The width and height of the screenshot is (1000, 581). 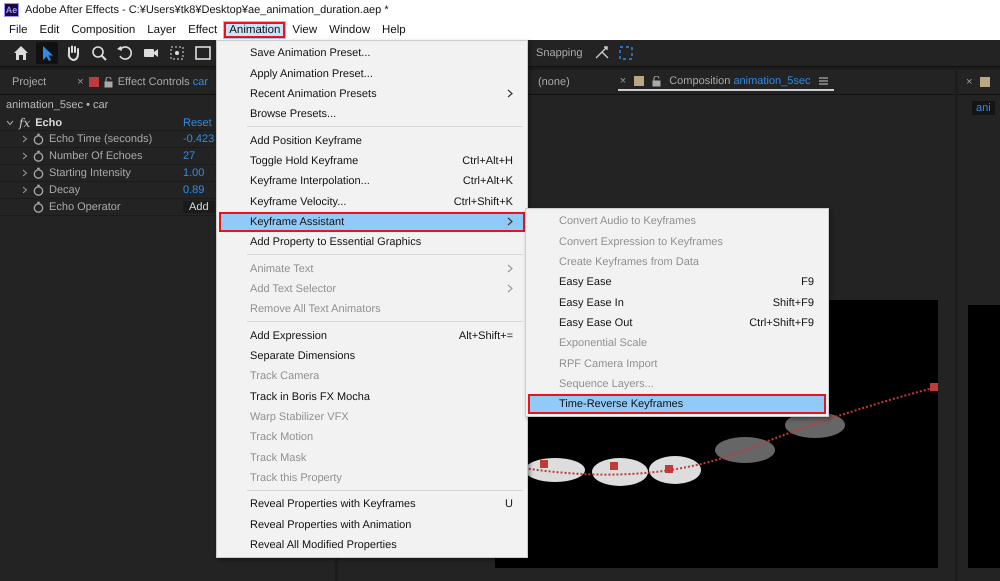 I want to click on menu-item: Time-Reverse Keyframes, so click(x=677, y=404).